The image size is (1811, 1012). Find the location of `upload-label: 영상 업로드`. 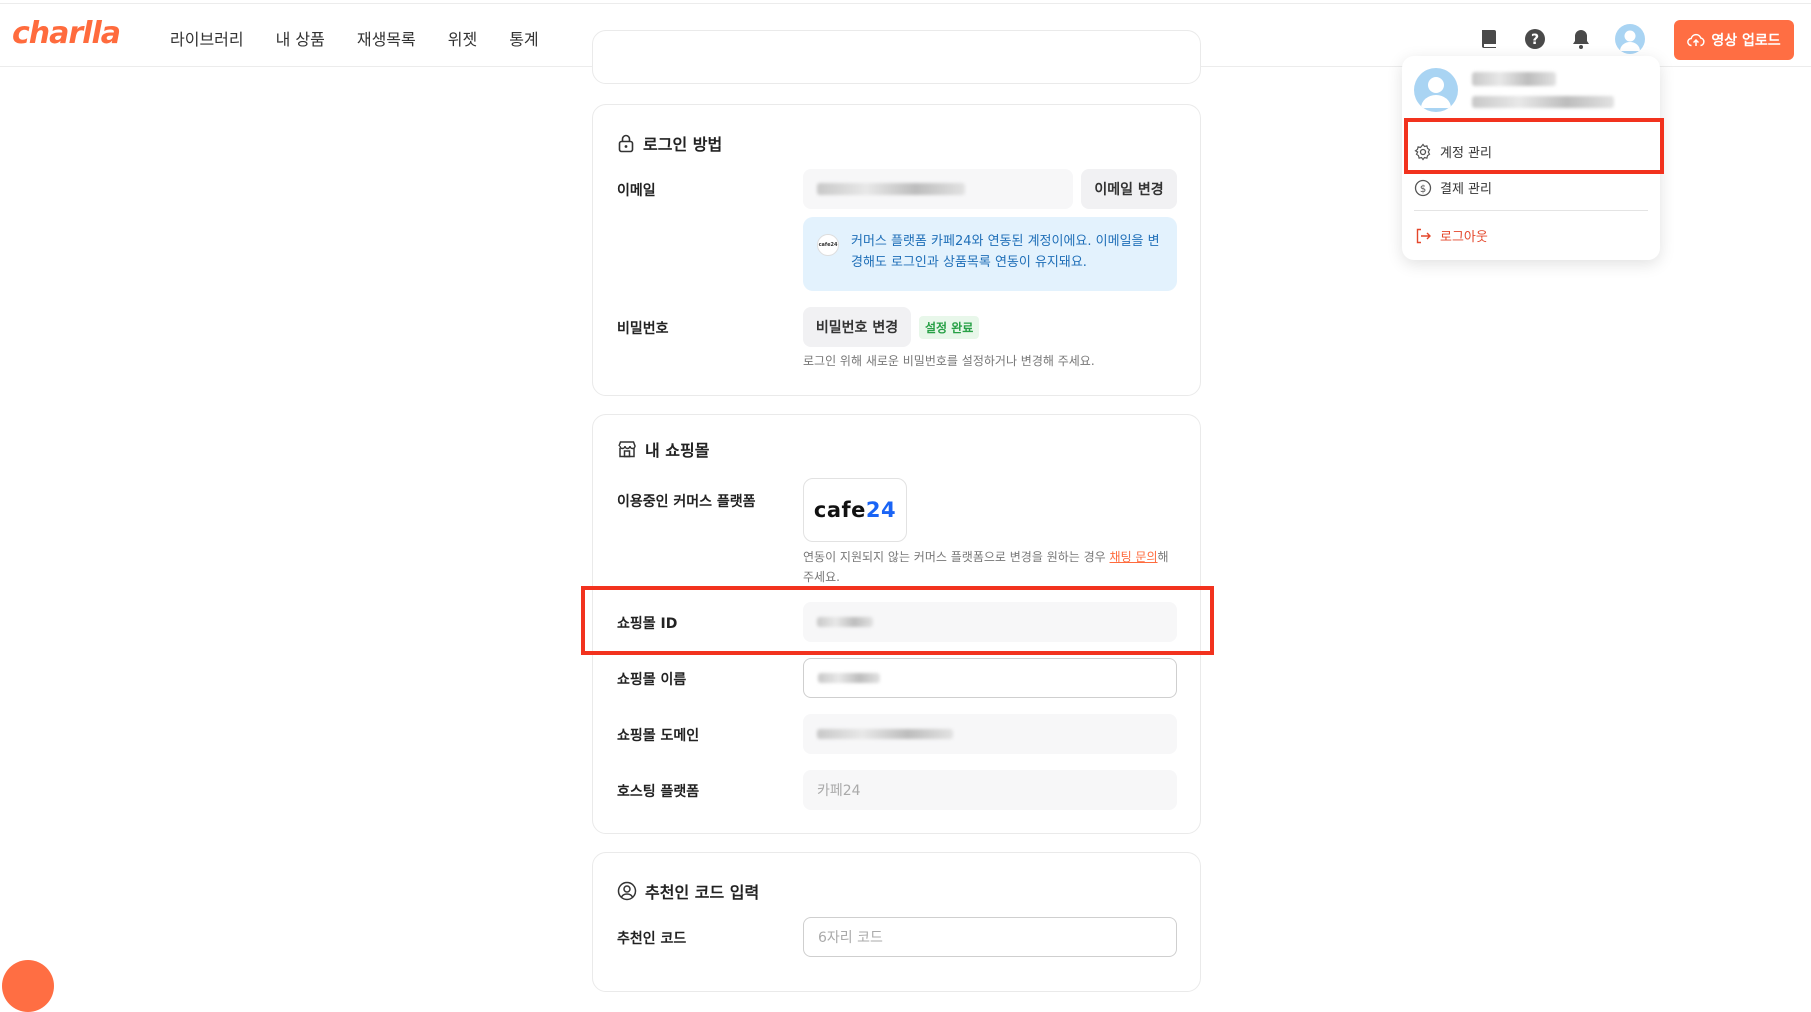

upload-label: 영상 업로드 is located at coordinates (1746, 41).